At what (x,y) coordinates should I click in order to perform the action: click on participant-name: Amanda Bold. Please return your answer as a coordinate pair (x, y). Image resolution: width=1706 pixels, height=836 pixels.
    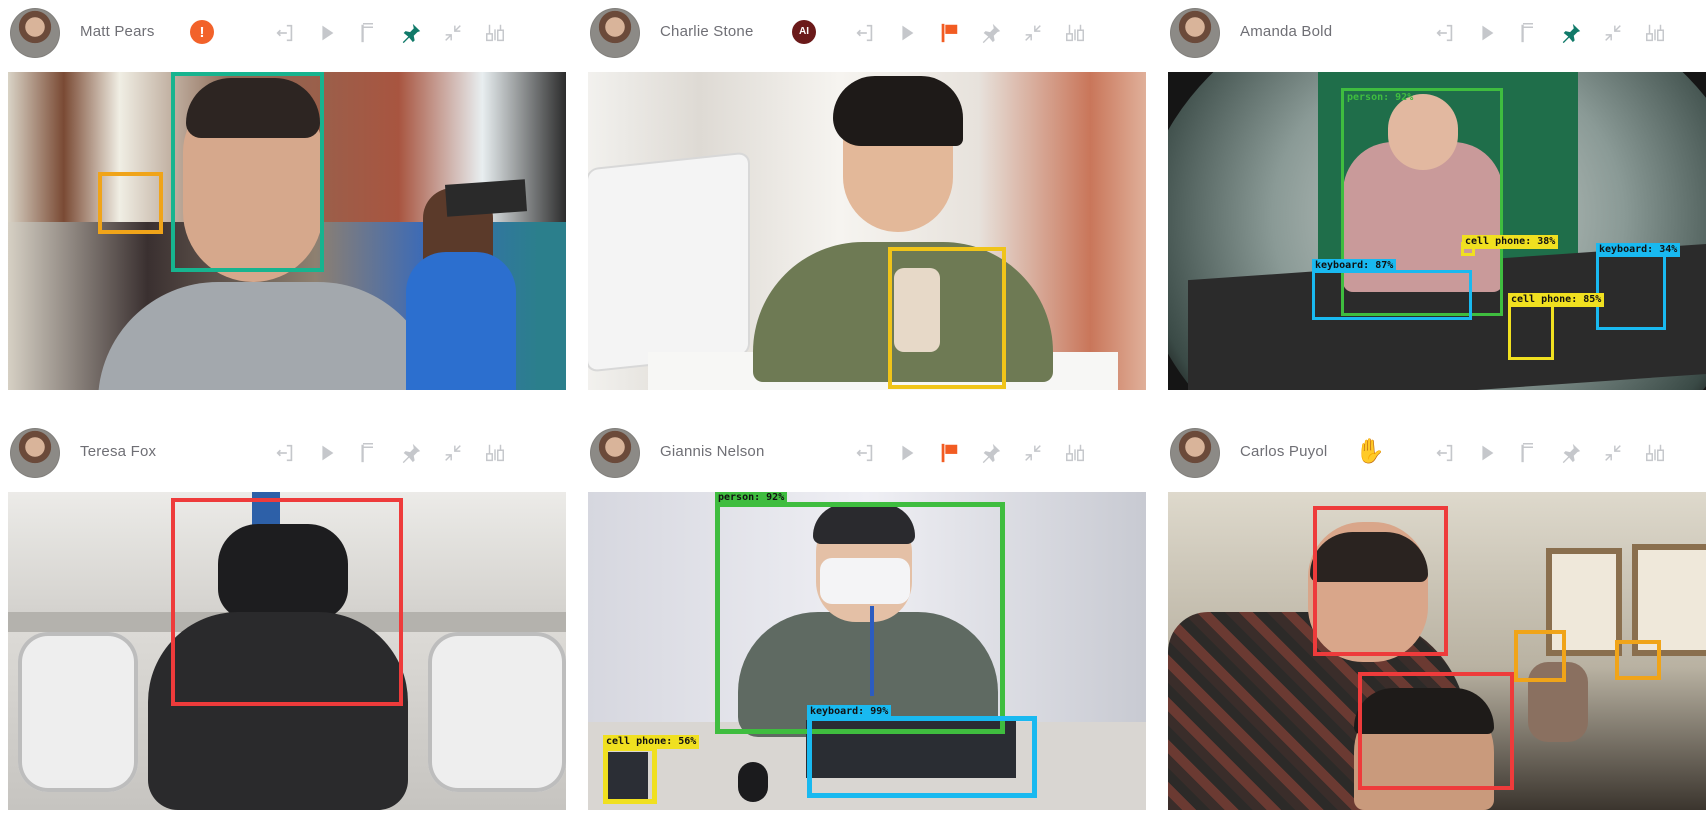
    Looking at the image, I should click on (1286, 31).